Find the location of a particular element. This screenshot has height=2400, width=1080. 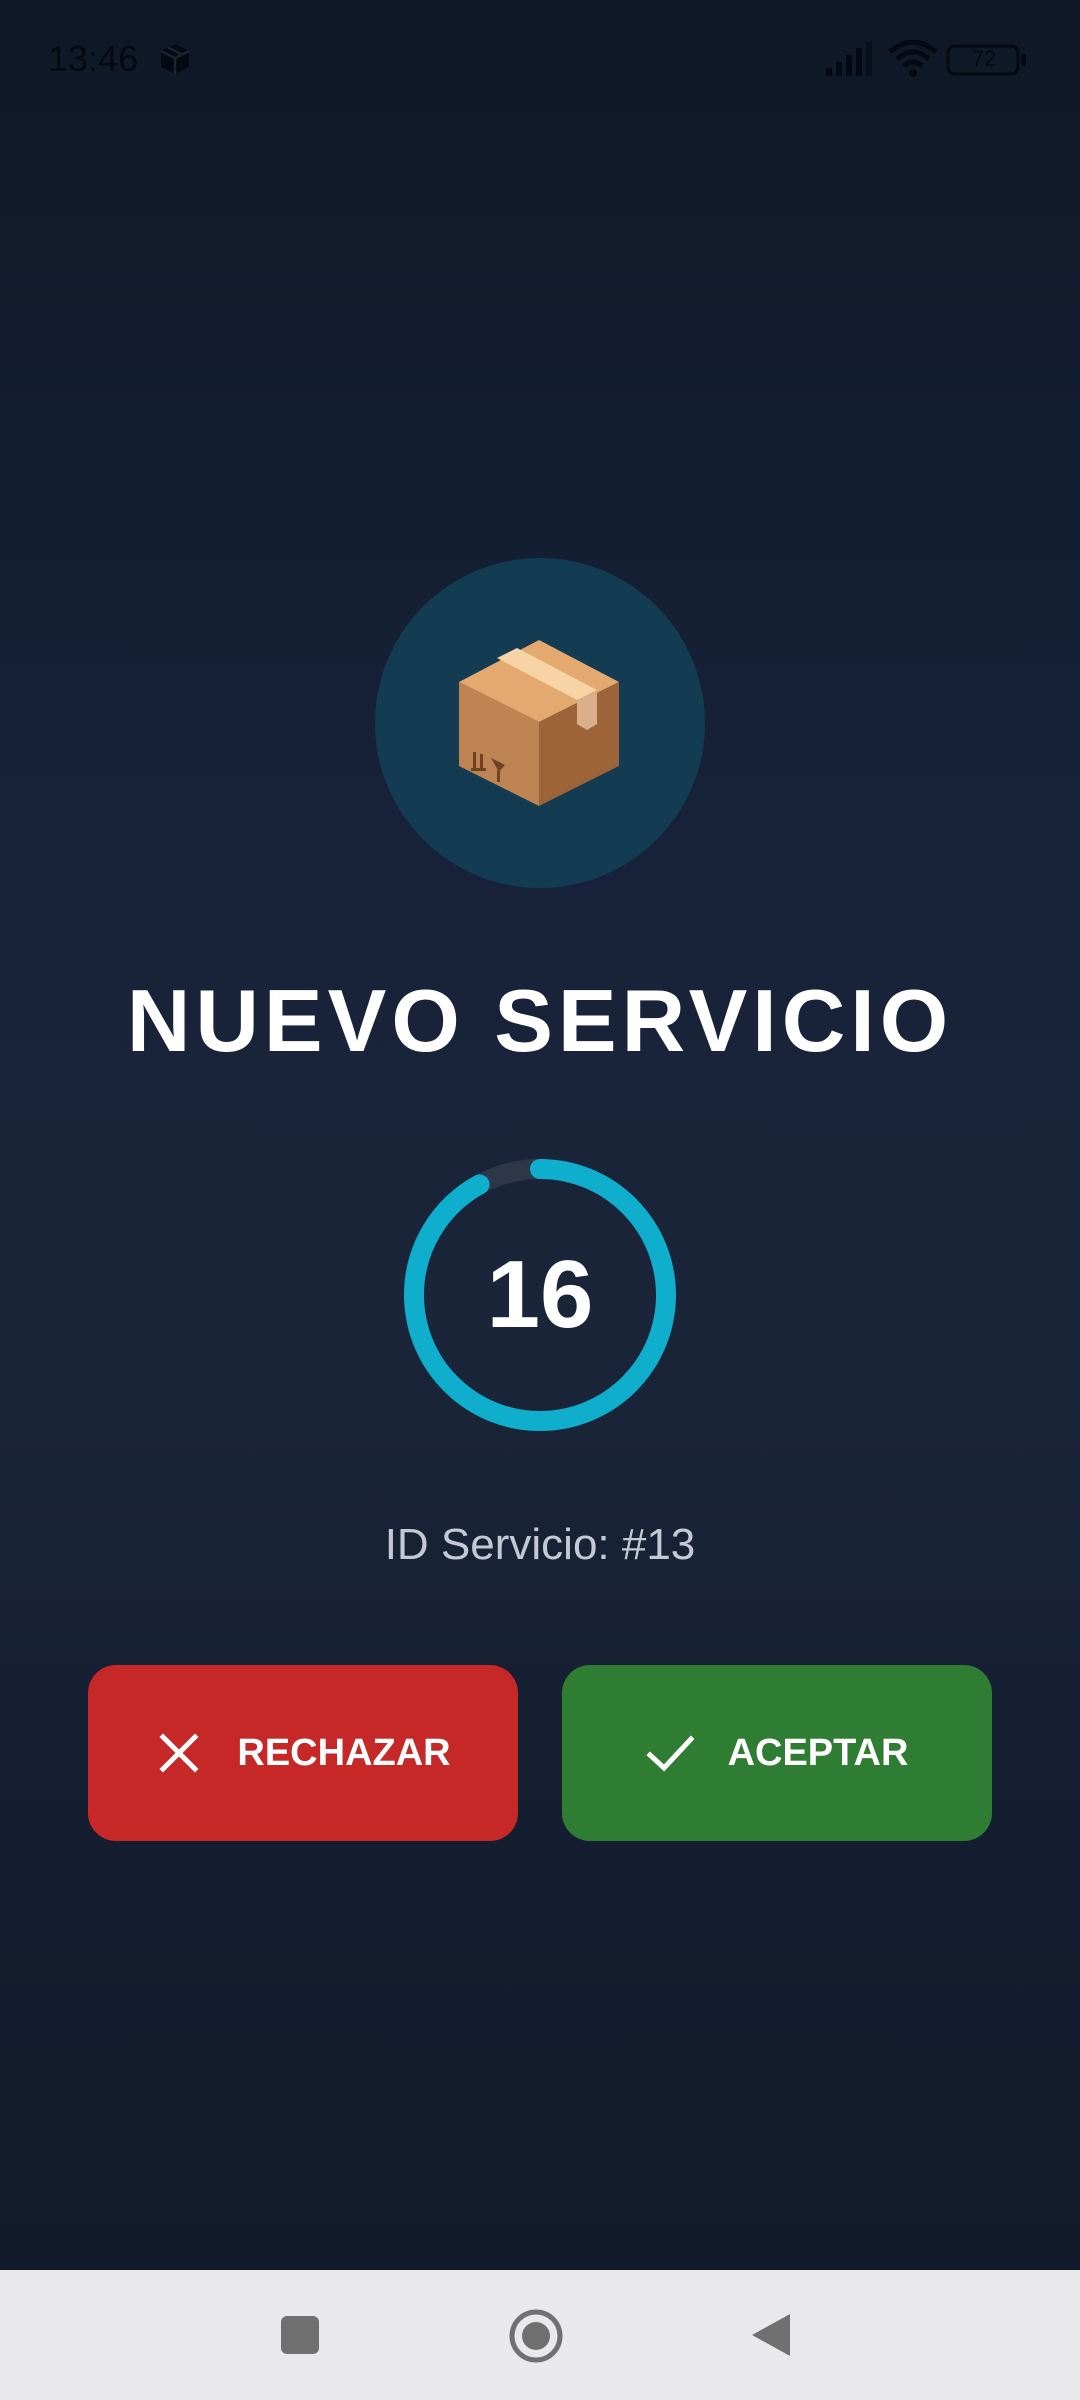

reject-button: RECHAZAR is located at coordinates (303, 1753).